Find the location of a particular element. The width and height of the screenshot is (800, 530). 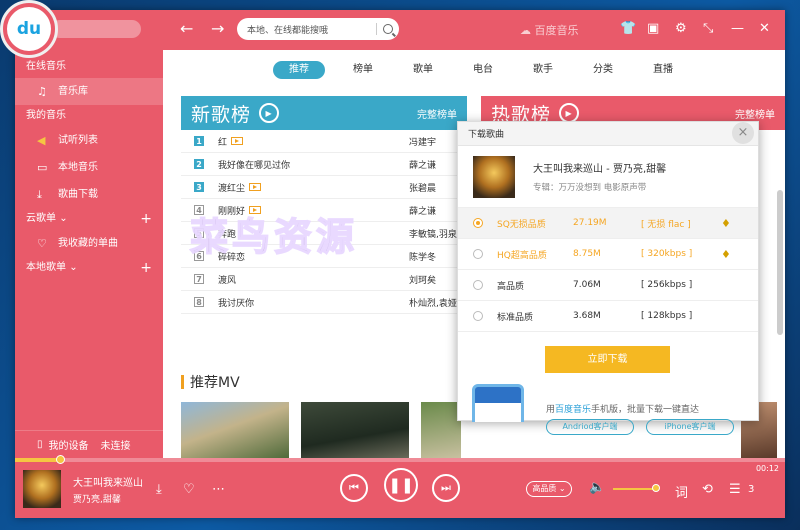

chevron-down-icon: ⌄ is located at coordinates (73, 267).